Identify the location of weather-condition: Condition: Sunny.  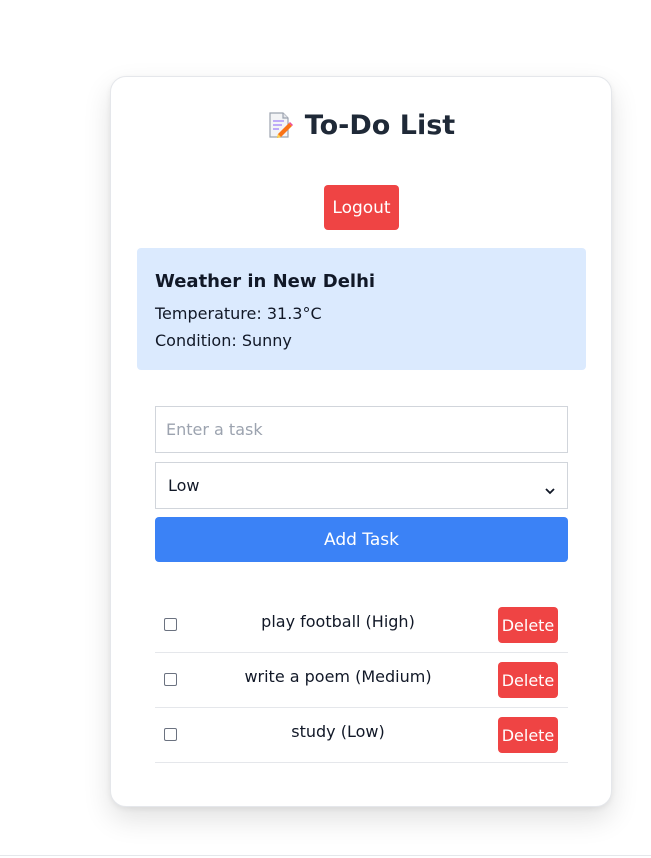
(223, 340).